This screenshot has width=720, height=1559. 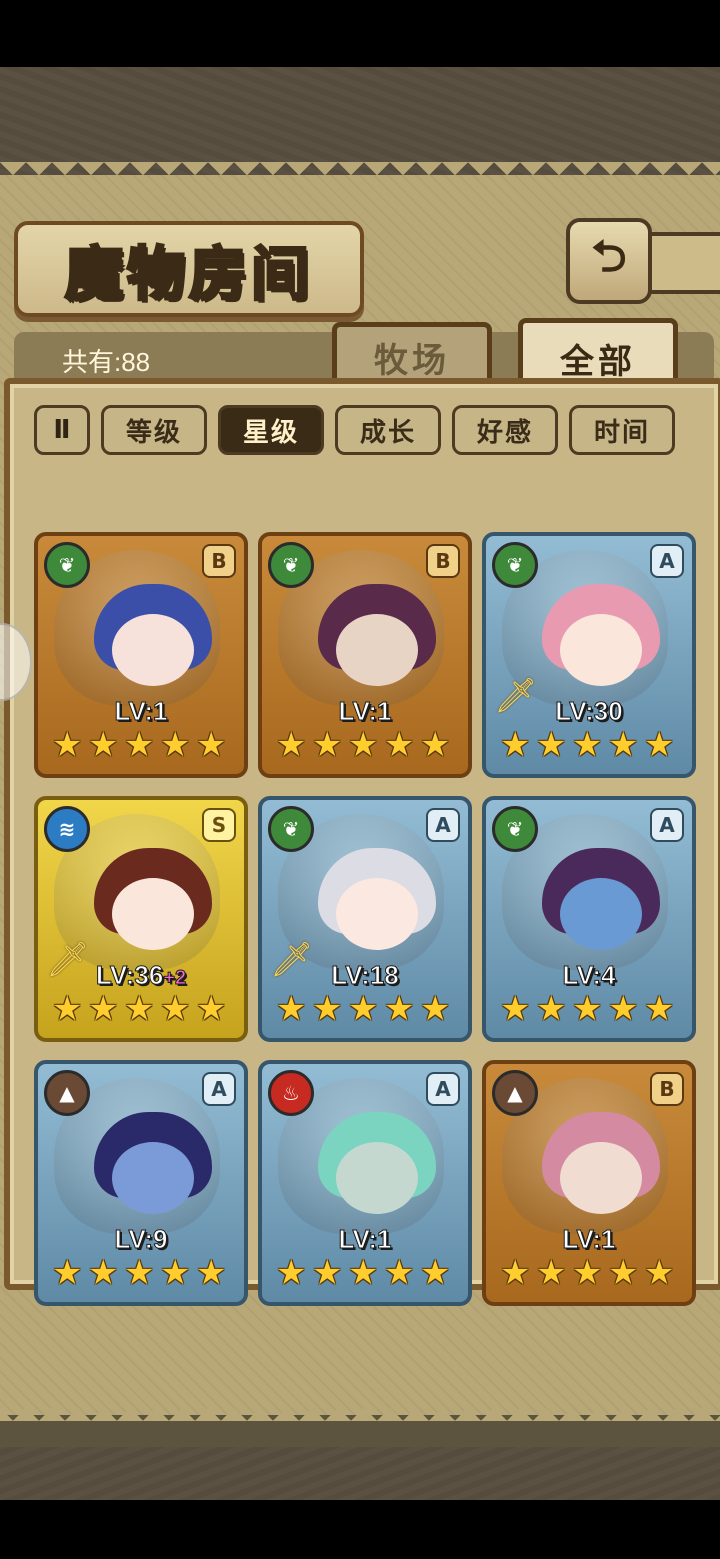 I want to click on paper-edge-bottom, so click(x=360, y=1408).